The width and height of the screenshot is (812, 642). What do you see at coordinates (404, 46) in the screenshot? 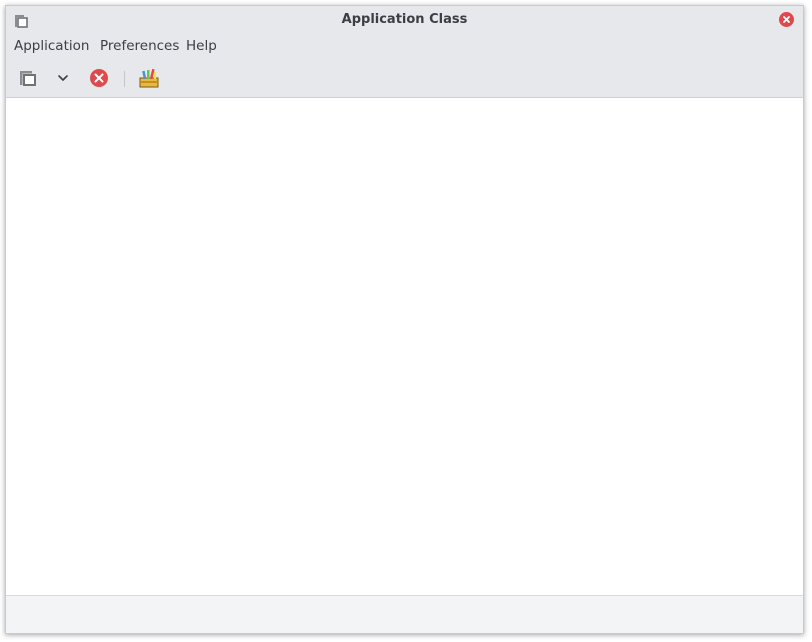
I see `menu-bar: Application Preferences Help` at bounding box center [404, 46].